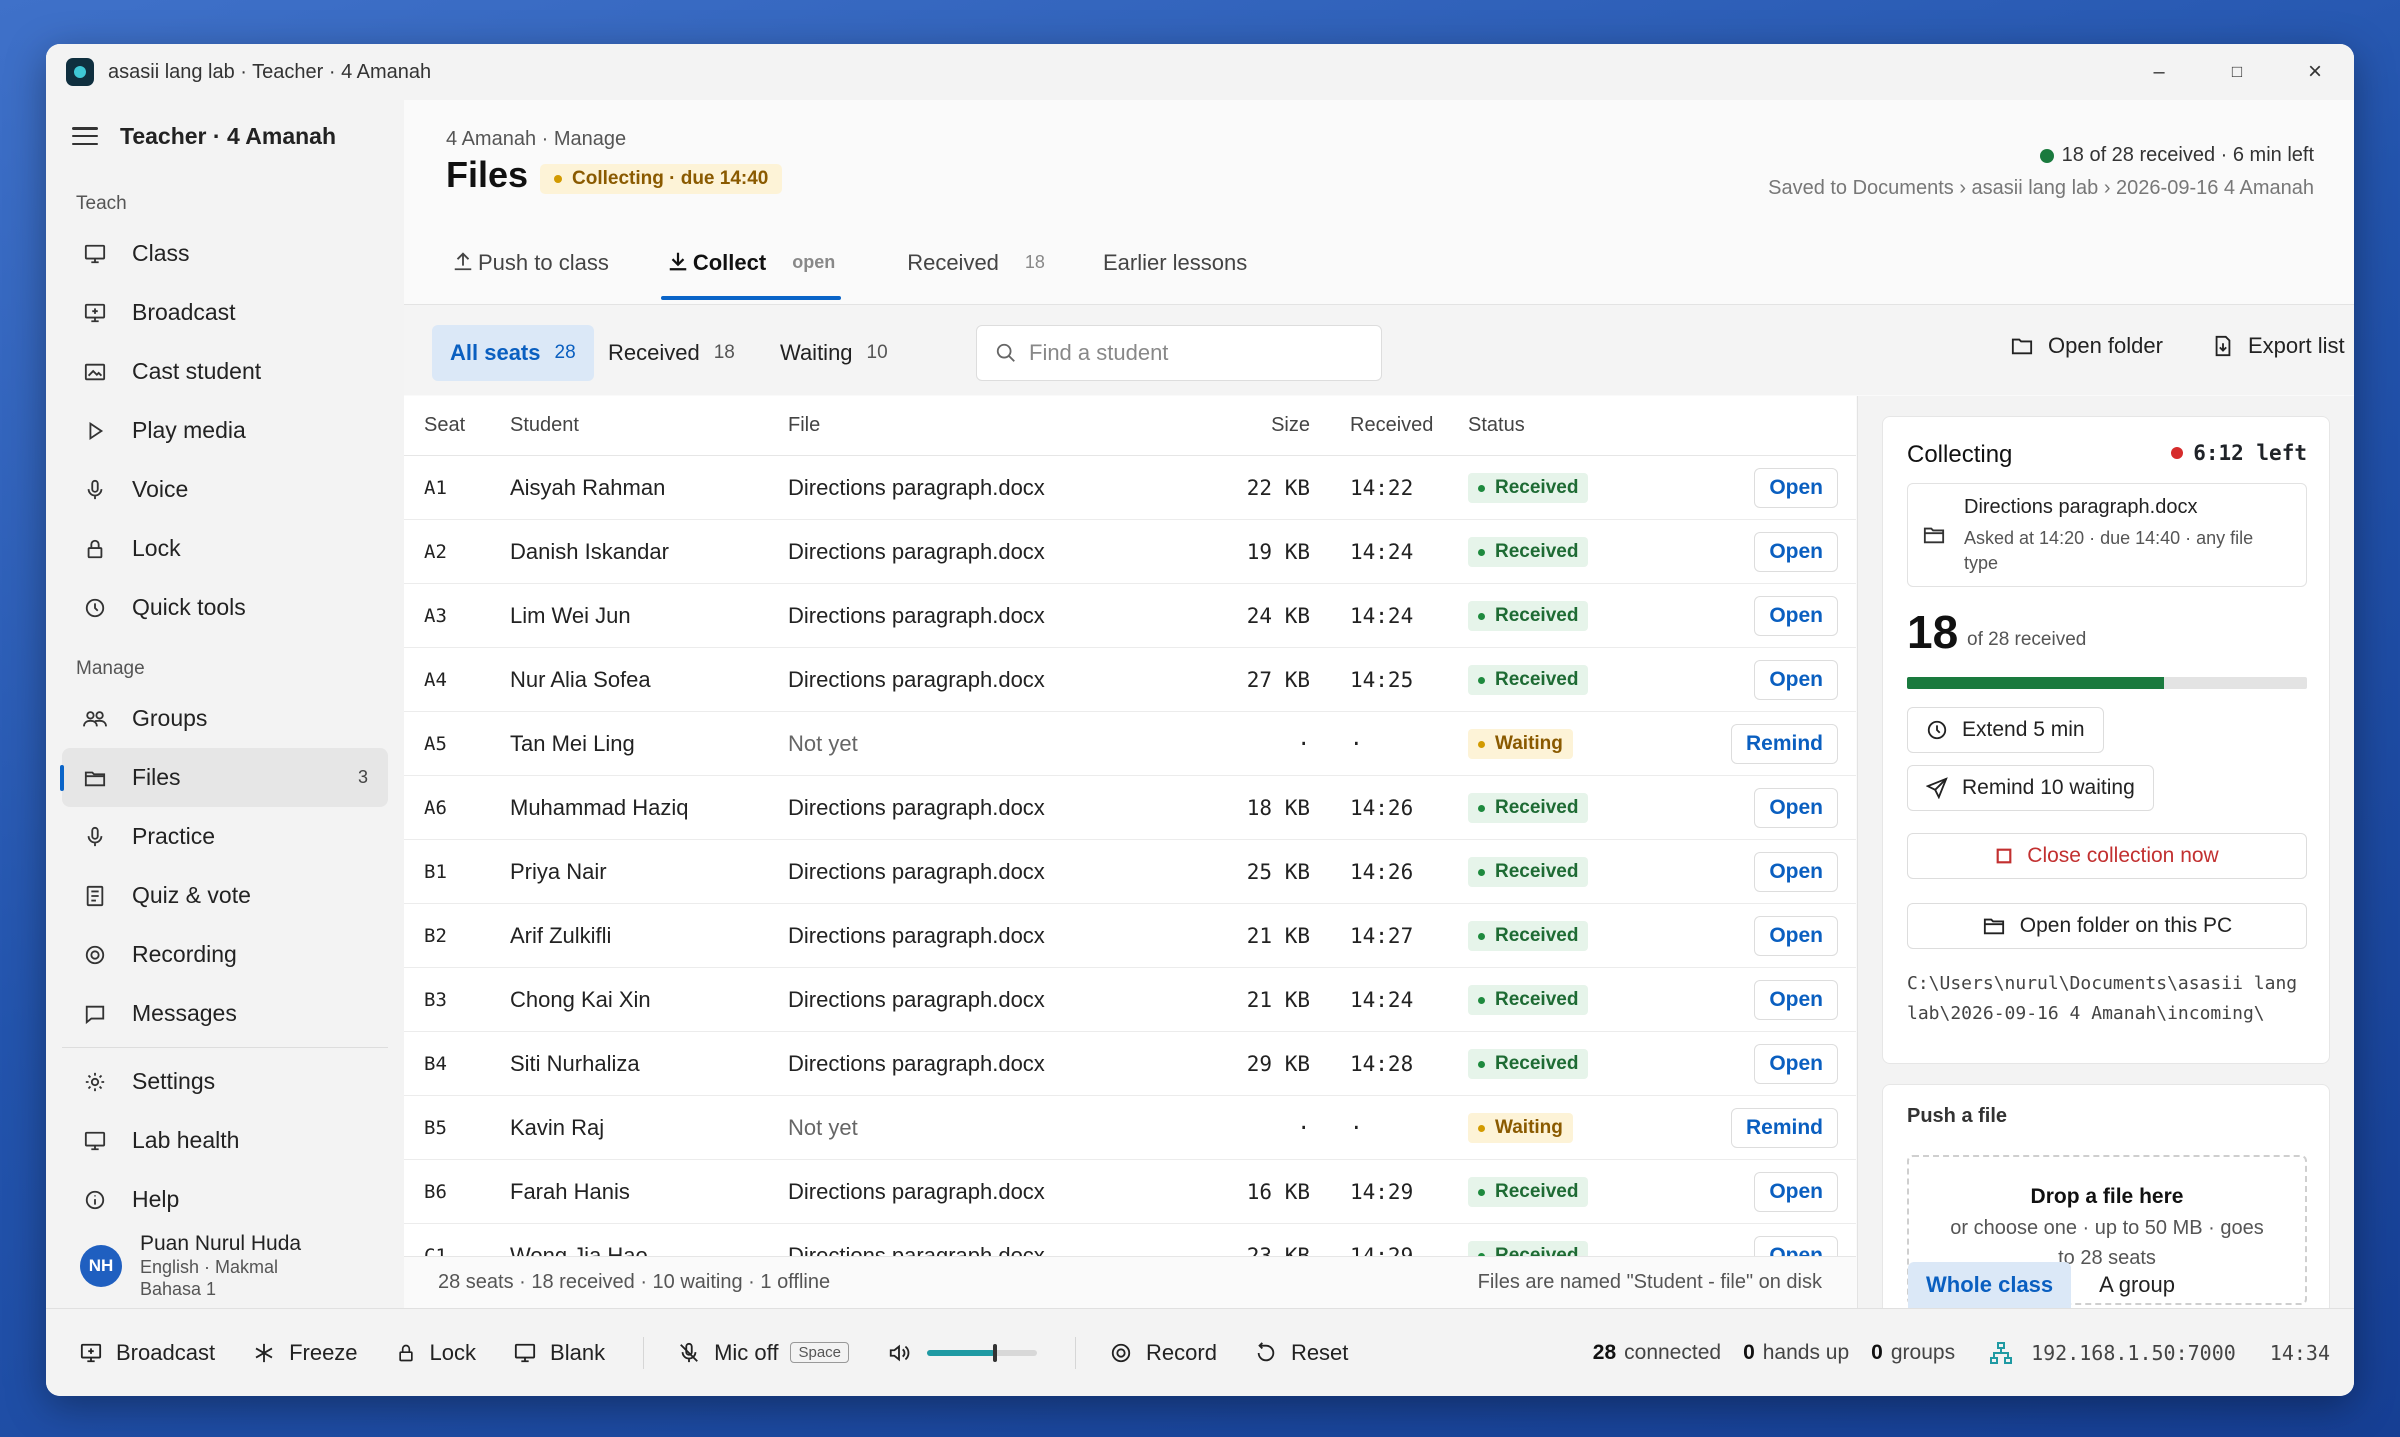 The height and width of the screenshot is (1437, 2400). Describe the element at coordinates (572, 743) in the screenshot. I see `student-cell: Tan Mei Ling` at that location.